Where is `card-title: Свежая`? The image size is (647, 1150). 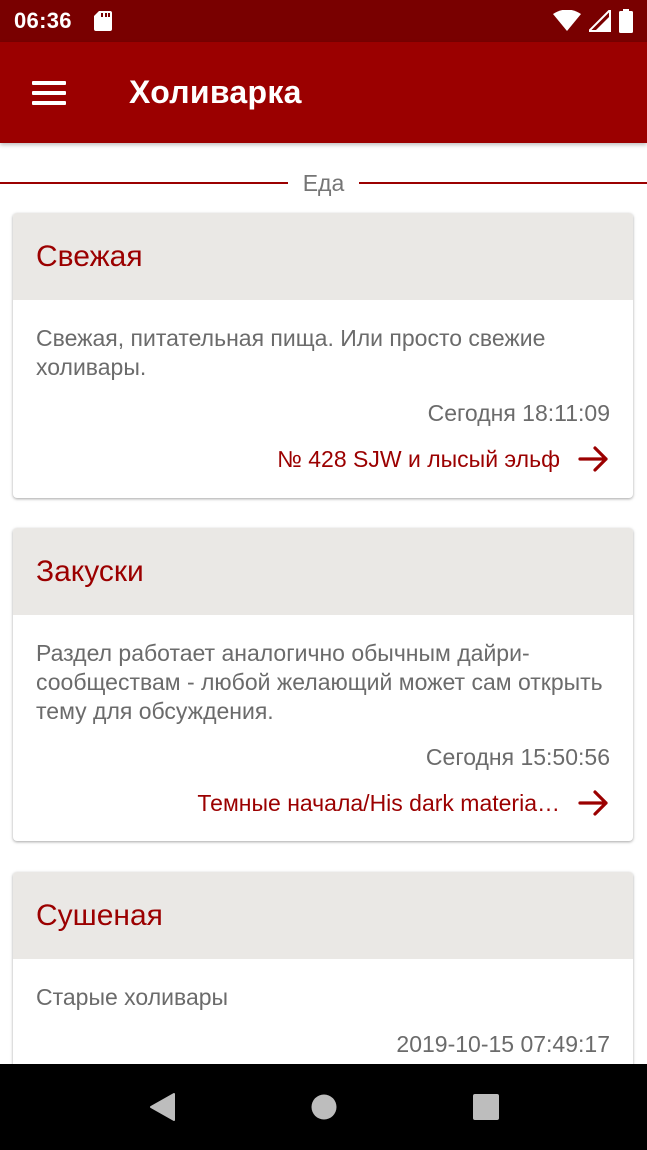 card-title: Свежая is located at coordinates (89, 256).